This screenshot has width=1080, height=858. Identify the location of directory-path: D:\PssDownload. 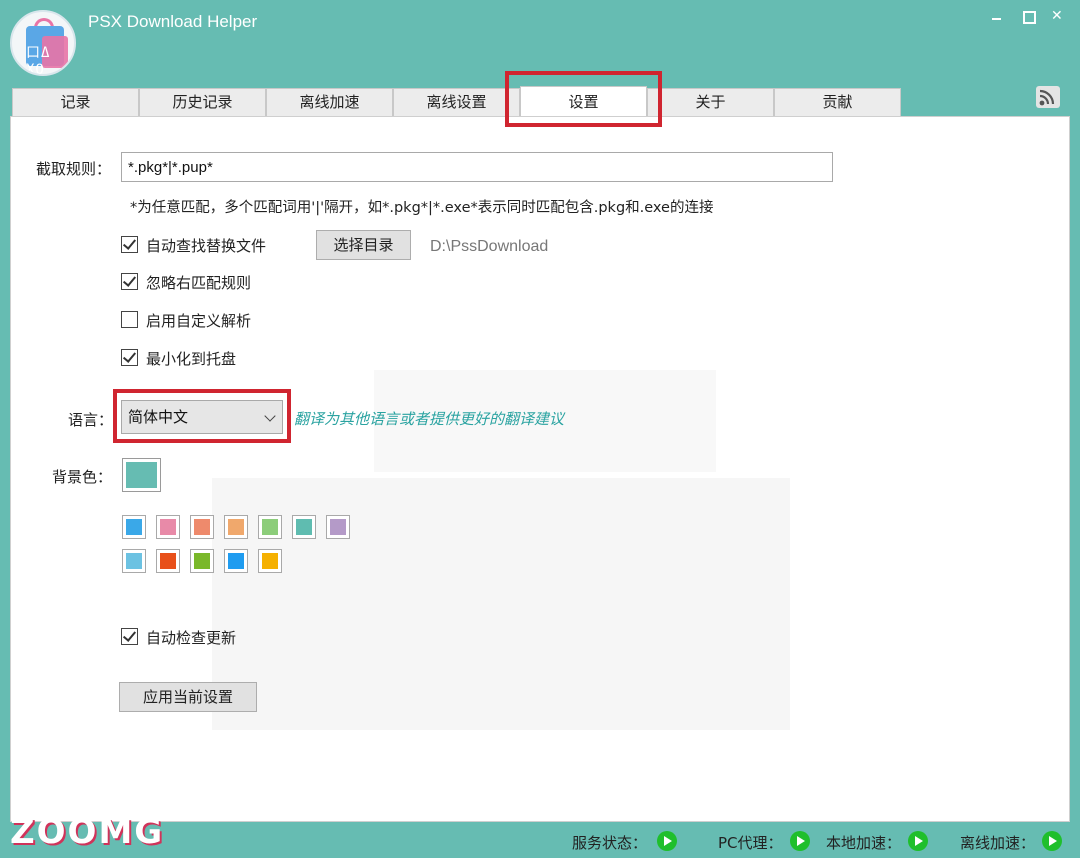
(489, 246).